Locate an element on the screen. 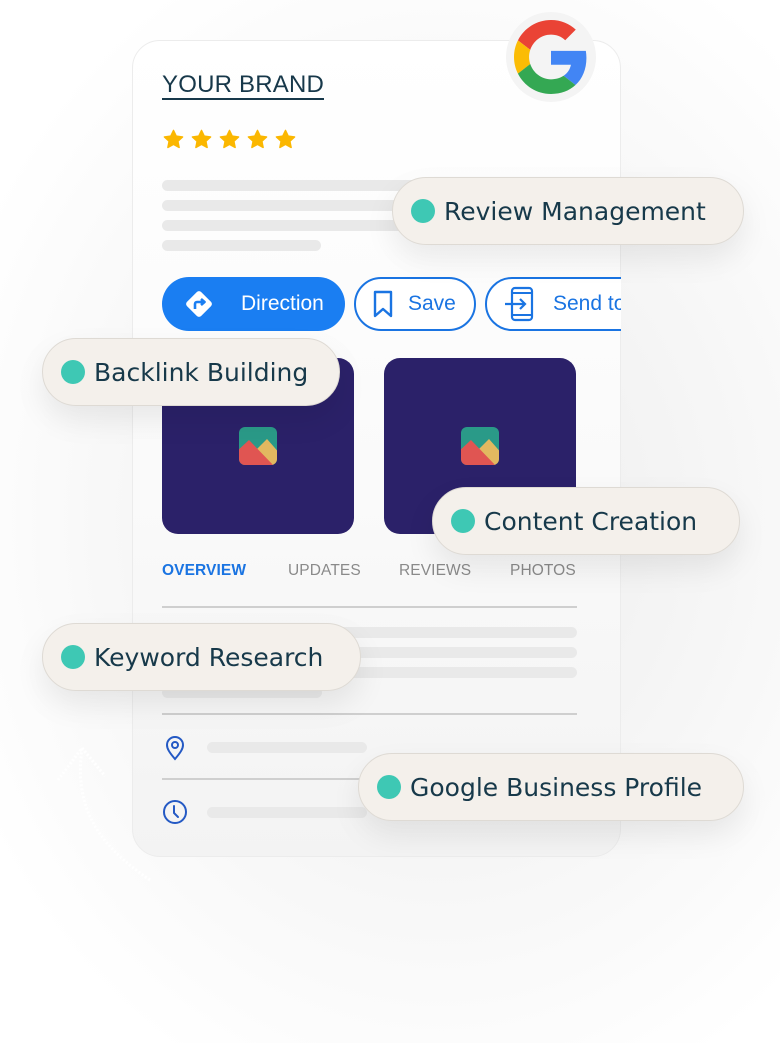  tab-photos: PHOTOS is located at coordinates (543, 571).